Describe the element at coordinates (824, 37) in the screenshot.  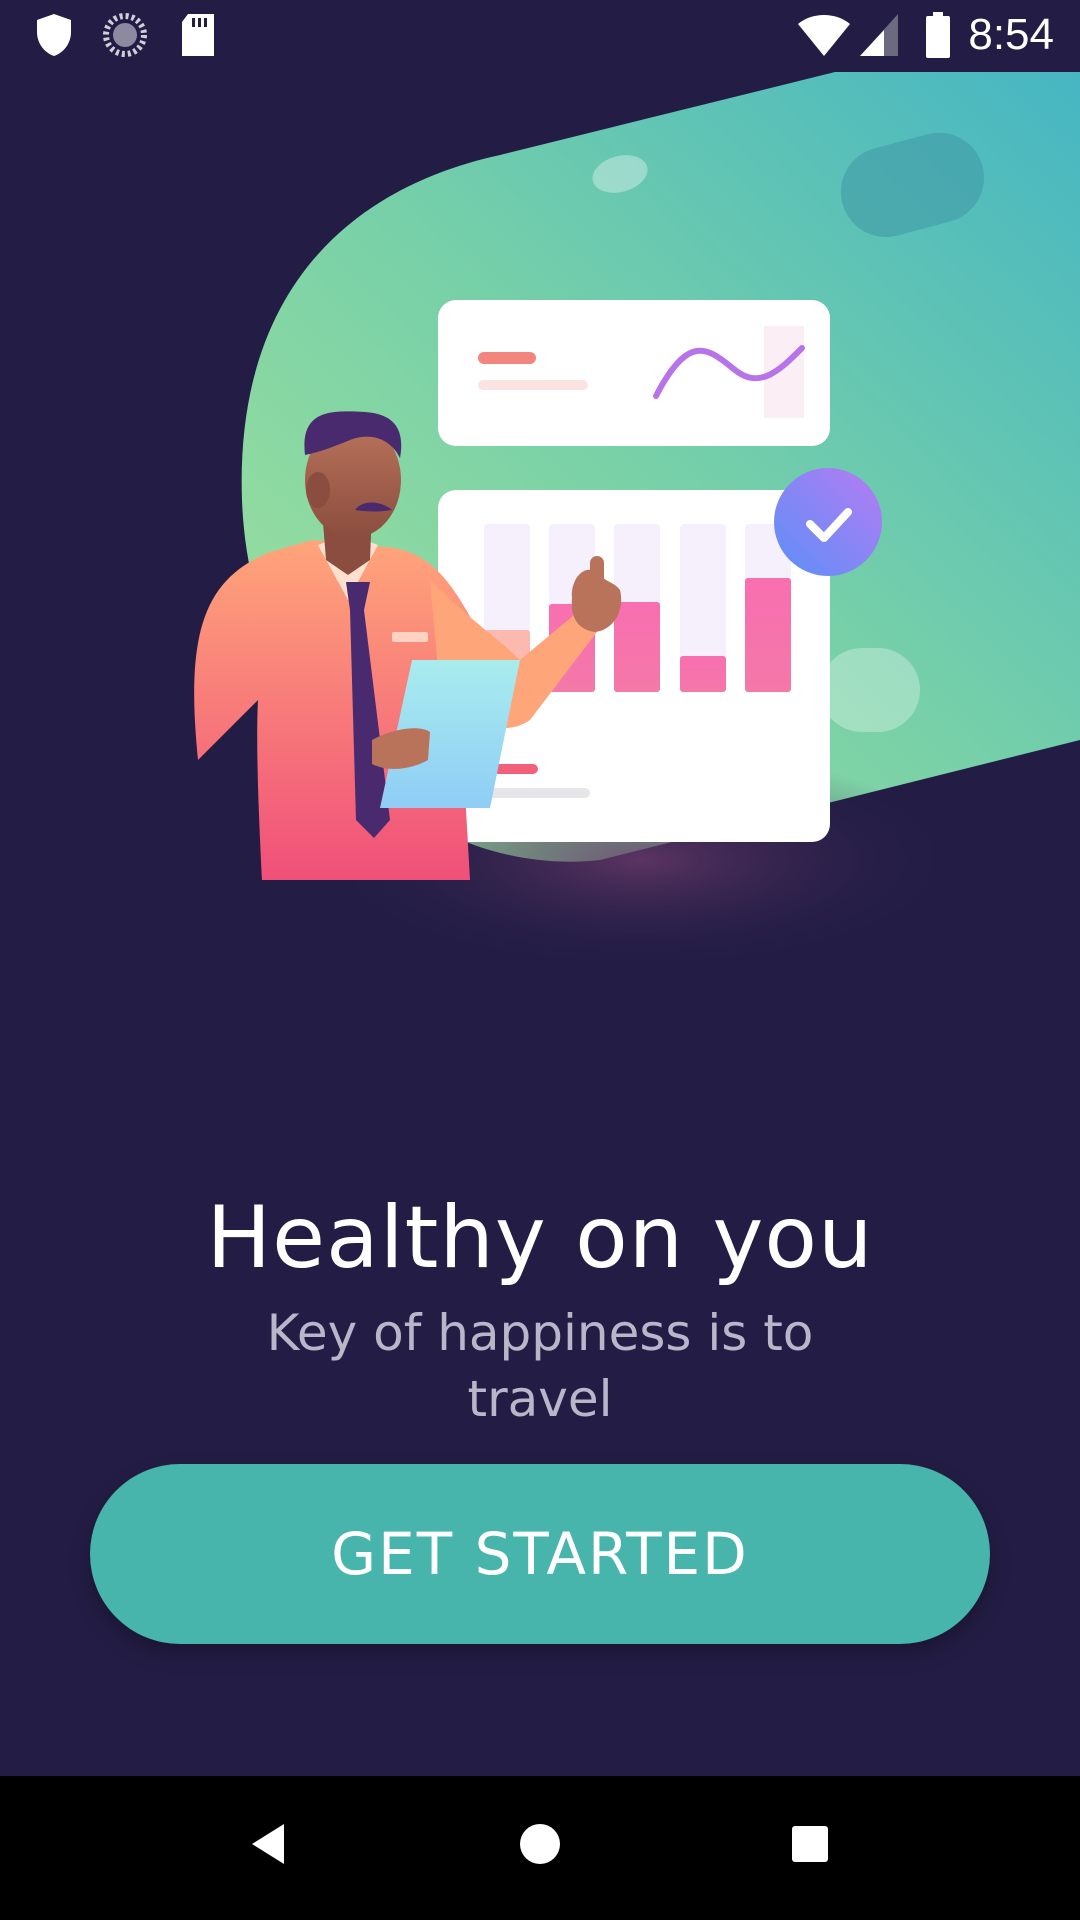
I see `wifi-icon` at that location.